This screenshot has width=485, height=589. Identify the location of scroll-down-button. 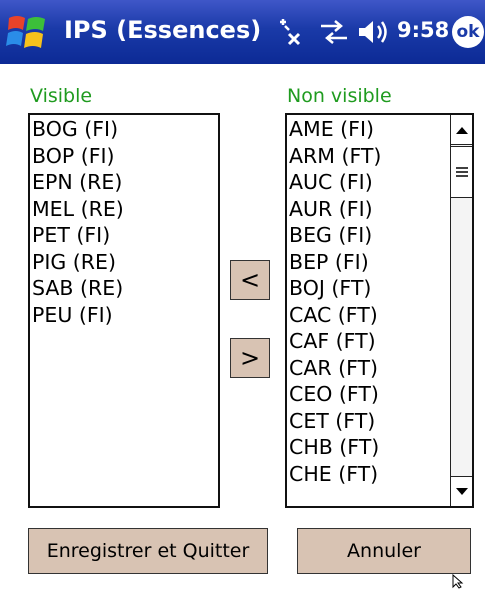
(461, 491).